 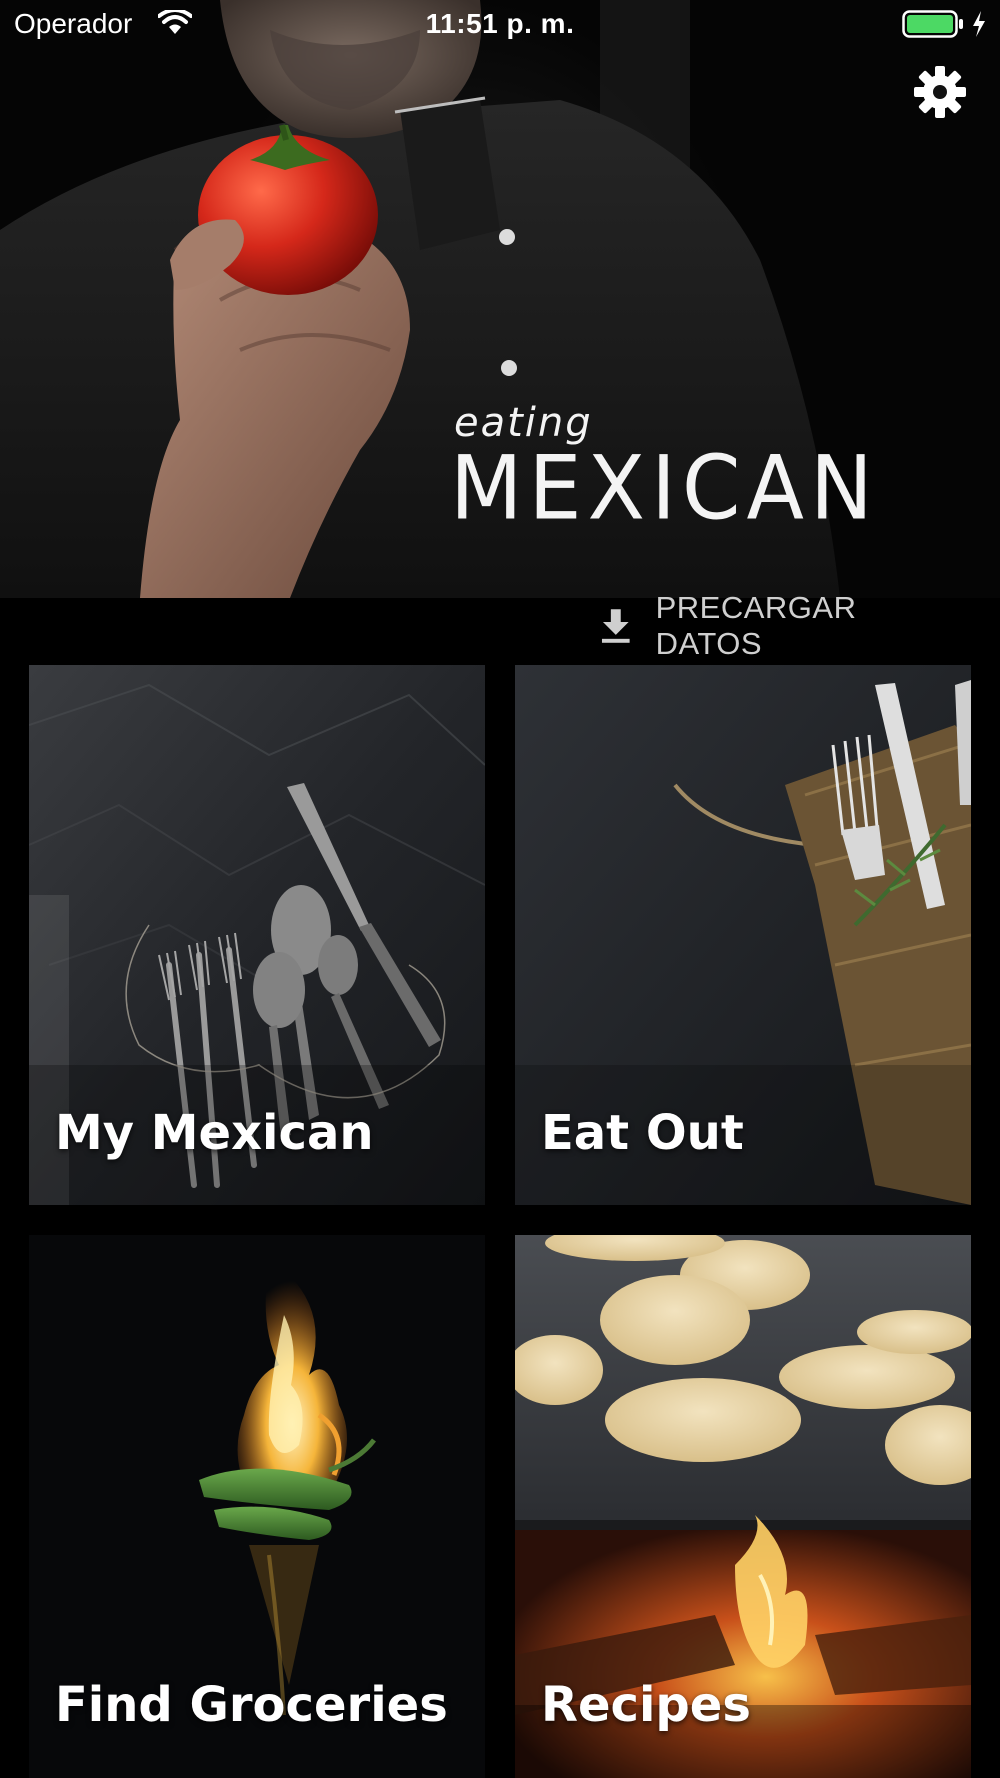 What do you see at coordinates (642, 1133) in the screenshot?
I see `tile-label-eat-out: Eat Out` at bounding box center [642, 1133].